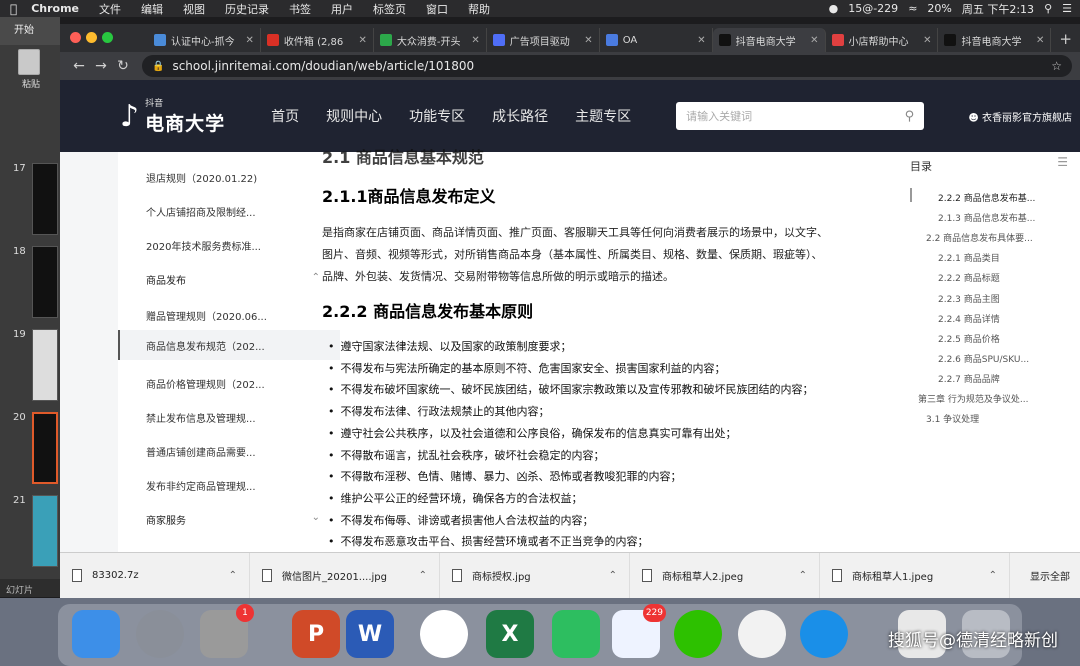 The width and height of the screenshot is (1080, 666). What do you see at coordinates (96, 634) in the screenshot?
I see `finder-icon` at bounding box center [96, 634].